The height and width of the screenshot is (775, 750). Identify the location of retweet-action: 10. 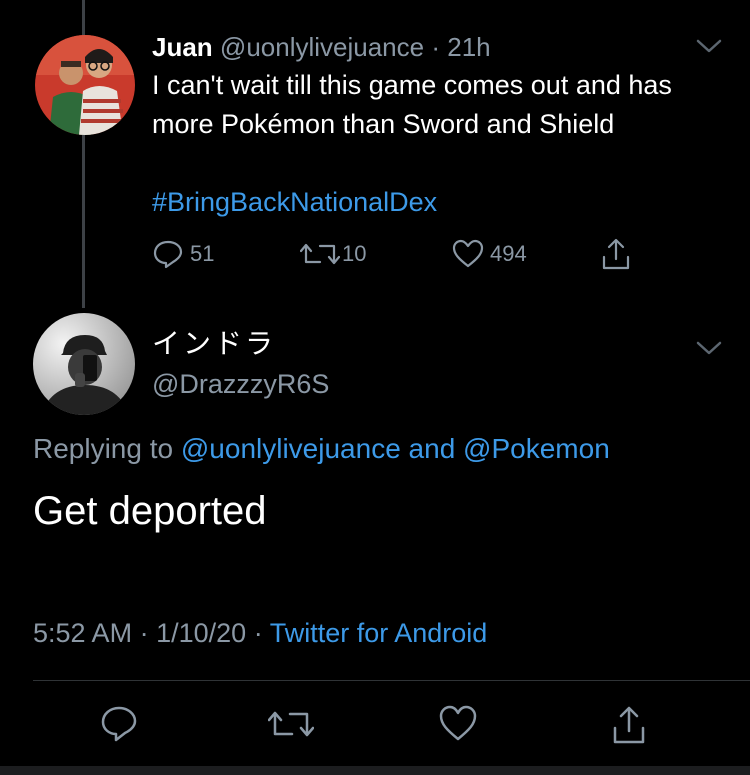
(333, 254).